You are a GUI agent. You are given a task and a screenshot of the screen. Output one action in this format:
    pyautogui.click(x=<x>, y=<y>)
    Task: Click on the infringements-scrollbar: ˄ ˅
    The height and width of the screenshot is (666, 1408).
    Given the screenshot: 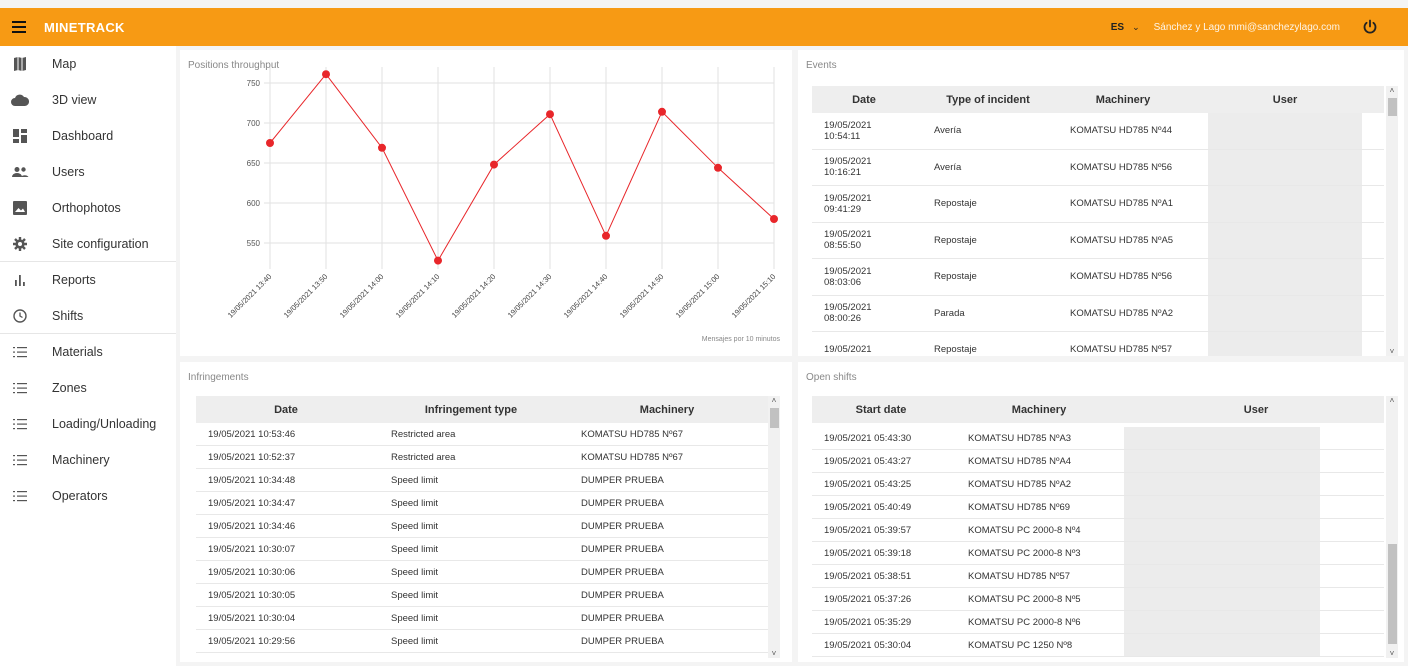 What is the action you would take?
    pyautogui.click(x=774, y=527)
    